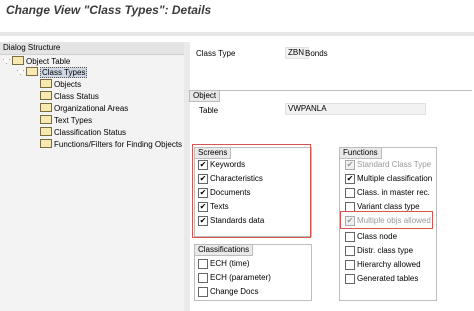 This screenshot has width=474, height=311. I want to click on distr-class-type-label: Distr. class type, so click(385, 250).